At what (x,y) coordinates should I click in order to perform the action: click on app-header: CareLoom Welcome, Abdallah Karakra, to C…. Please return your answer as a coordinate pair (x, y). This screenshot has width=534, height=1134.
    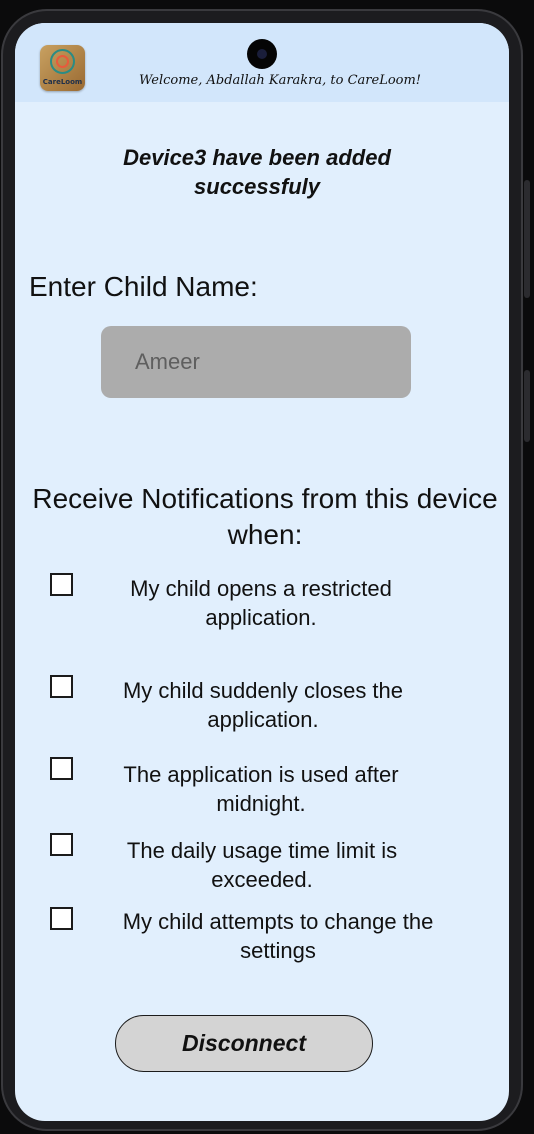
    Looking at the image, I should click on (262, 62).